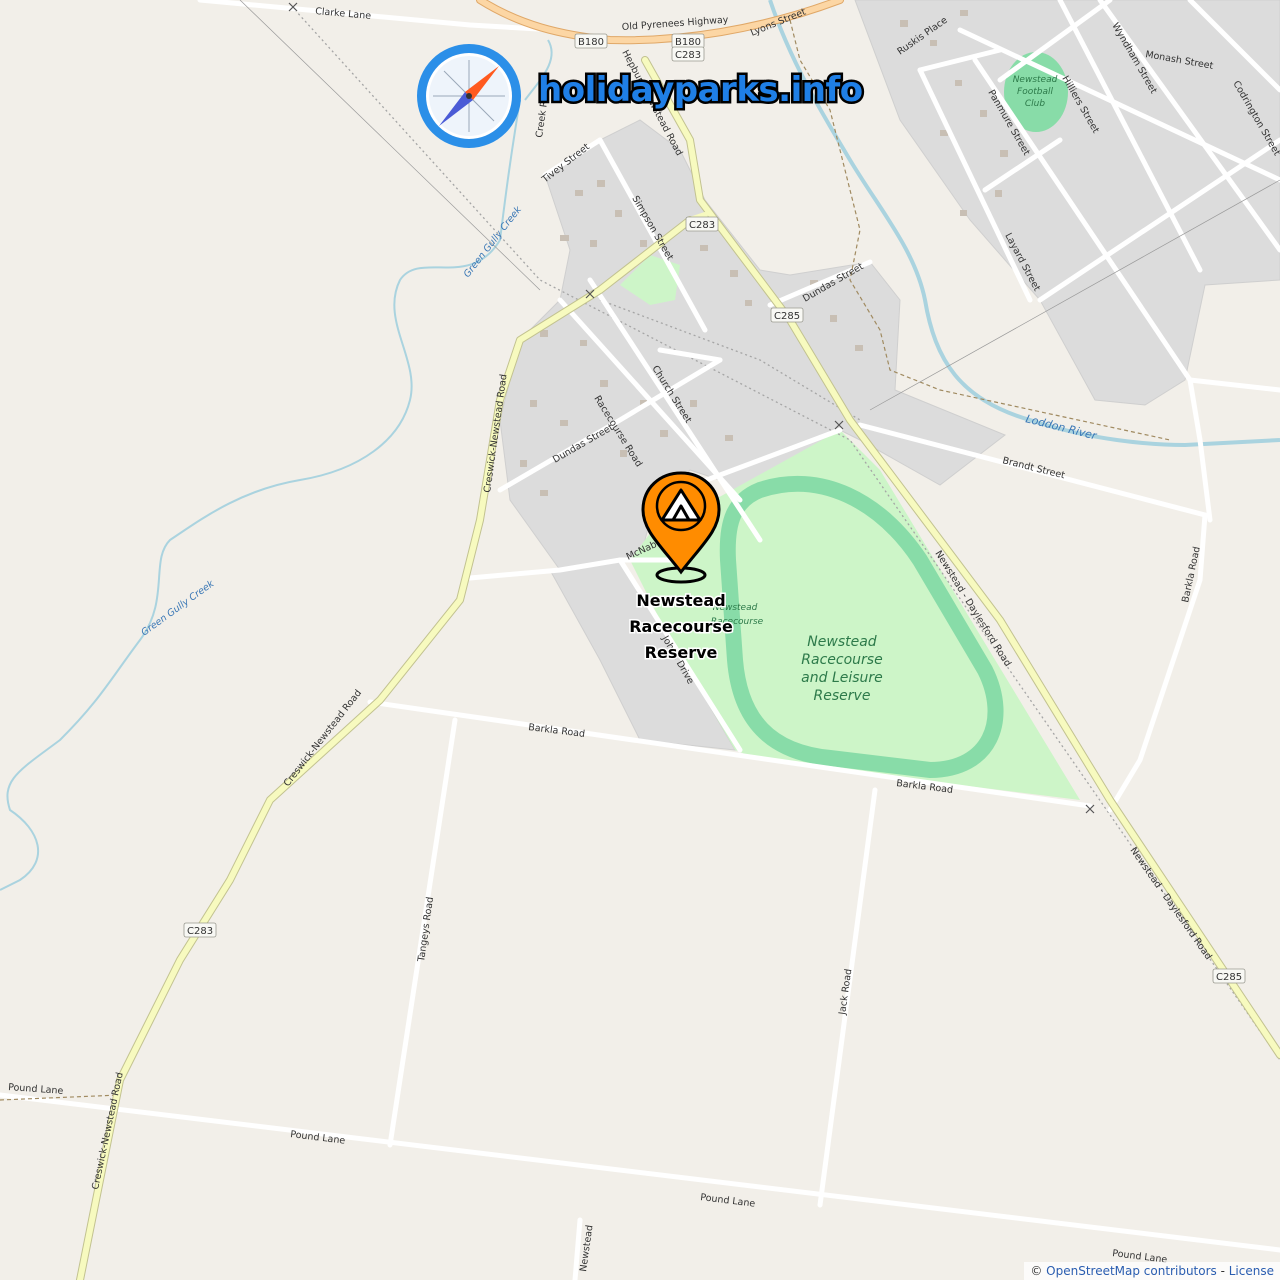  What do you see at coordinates (318, 1138) in the screenshot?
I see `label-pound-lane-2: Pound Lane` at bounding box center [318, 1138].